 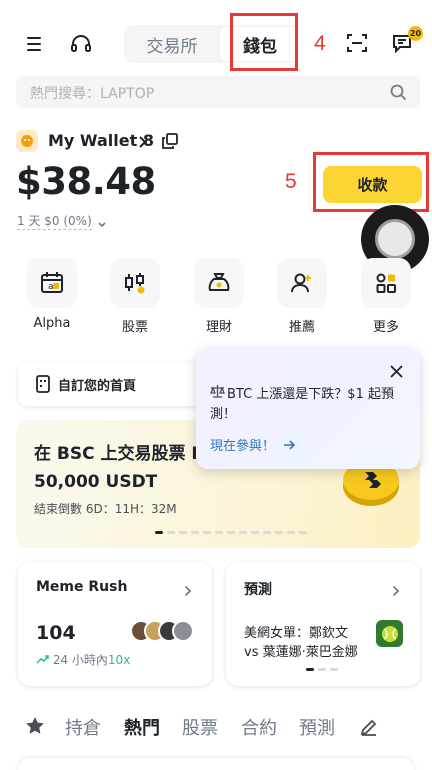 I want to click on referral-icon, so click(x=302, y=283).